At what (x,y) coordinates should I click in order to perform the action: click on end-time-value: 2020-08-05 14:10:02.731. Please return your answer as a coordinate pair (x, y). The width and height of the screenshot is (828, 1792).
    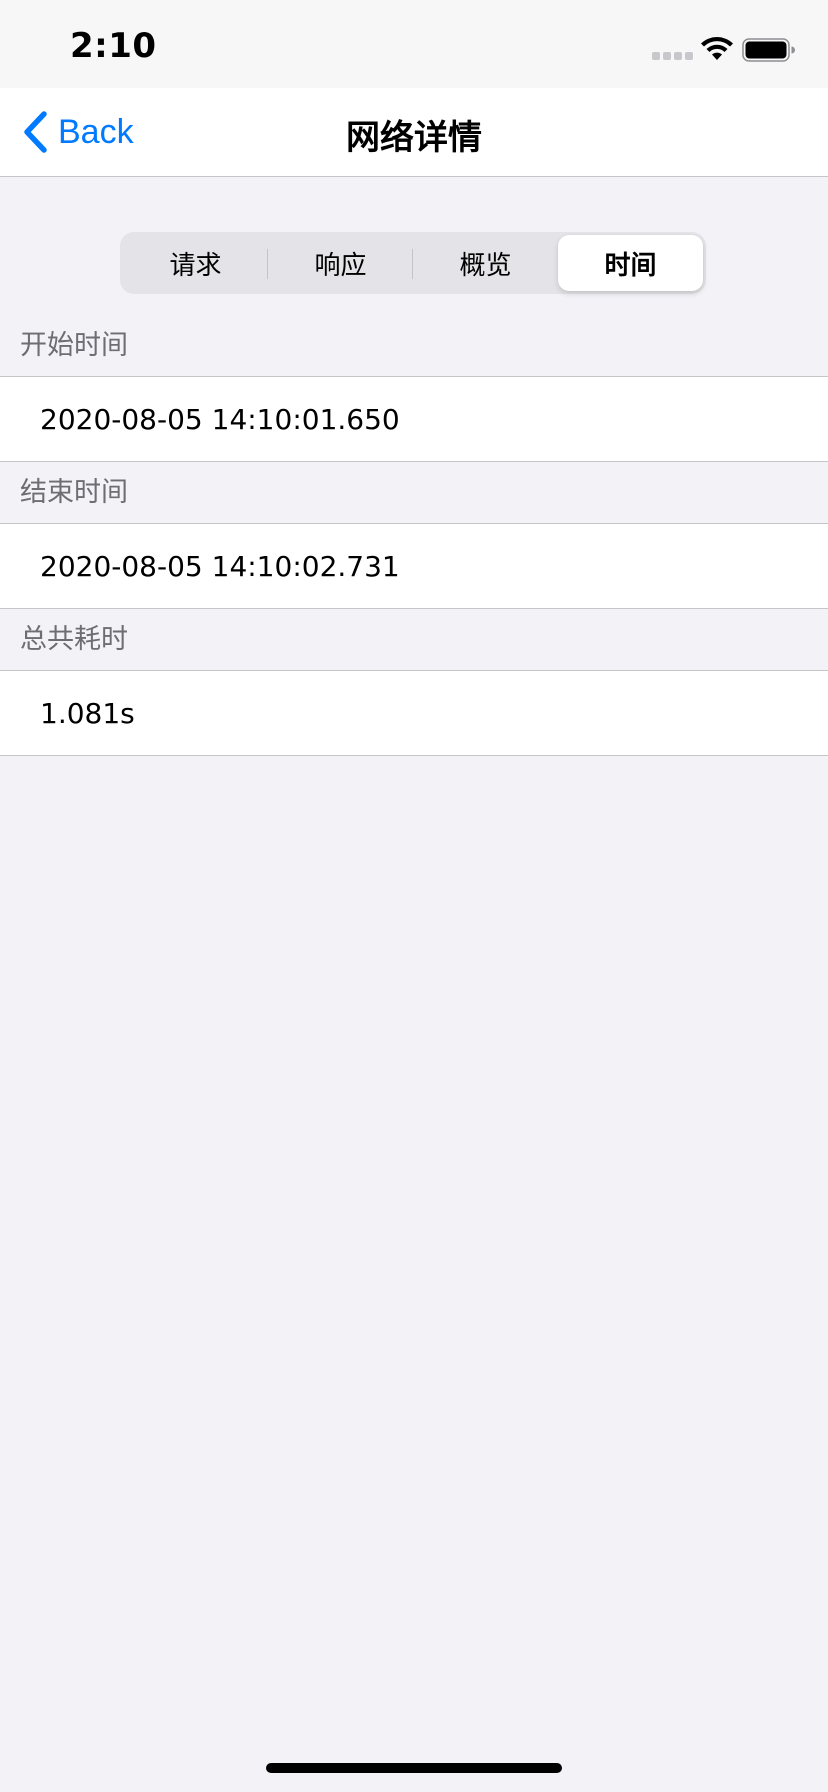
    Looking at the image, I should click on (414, 566).